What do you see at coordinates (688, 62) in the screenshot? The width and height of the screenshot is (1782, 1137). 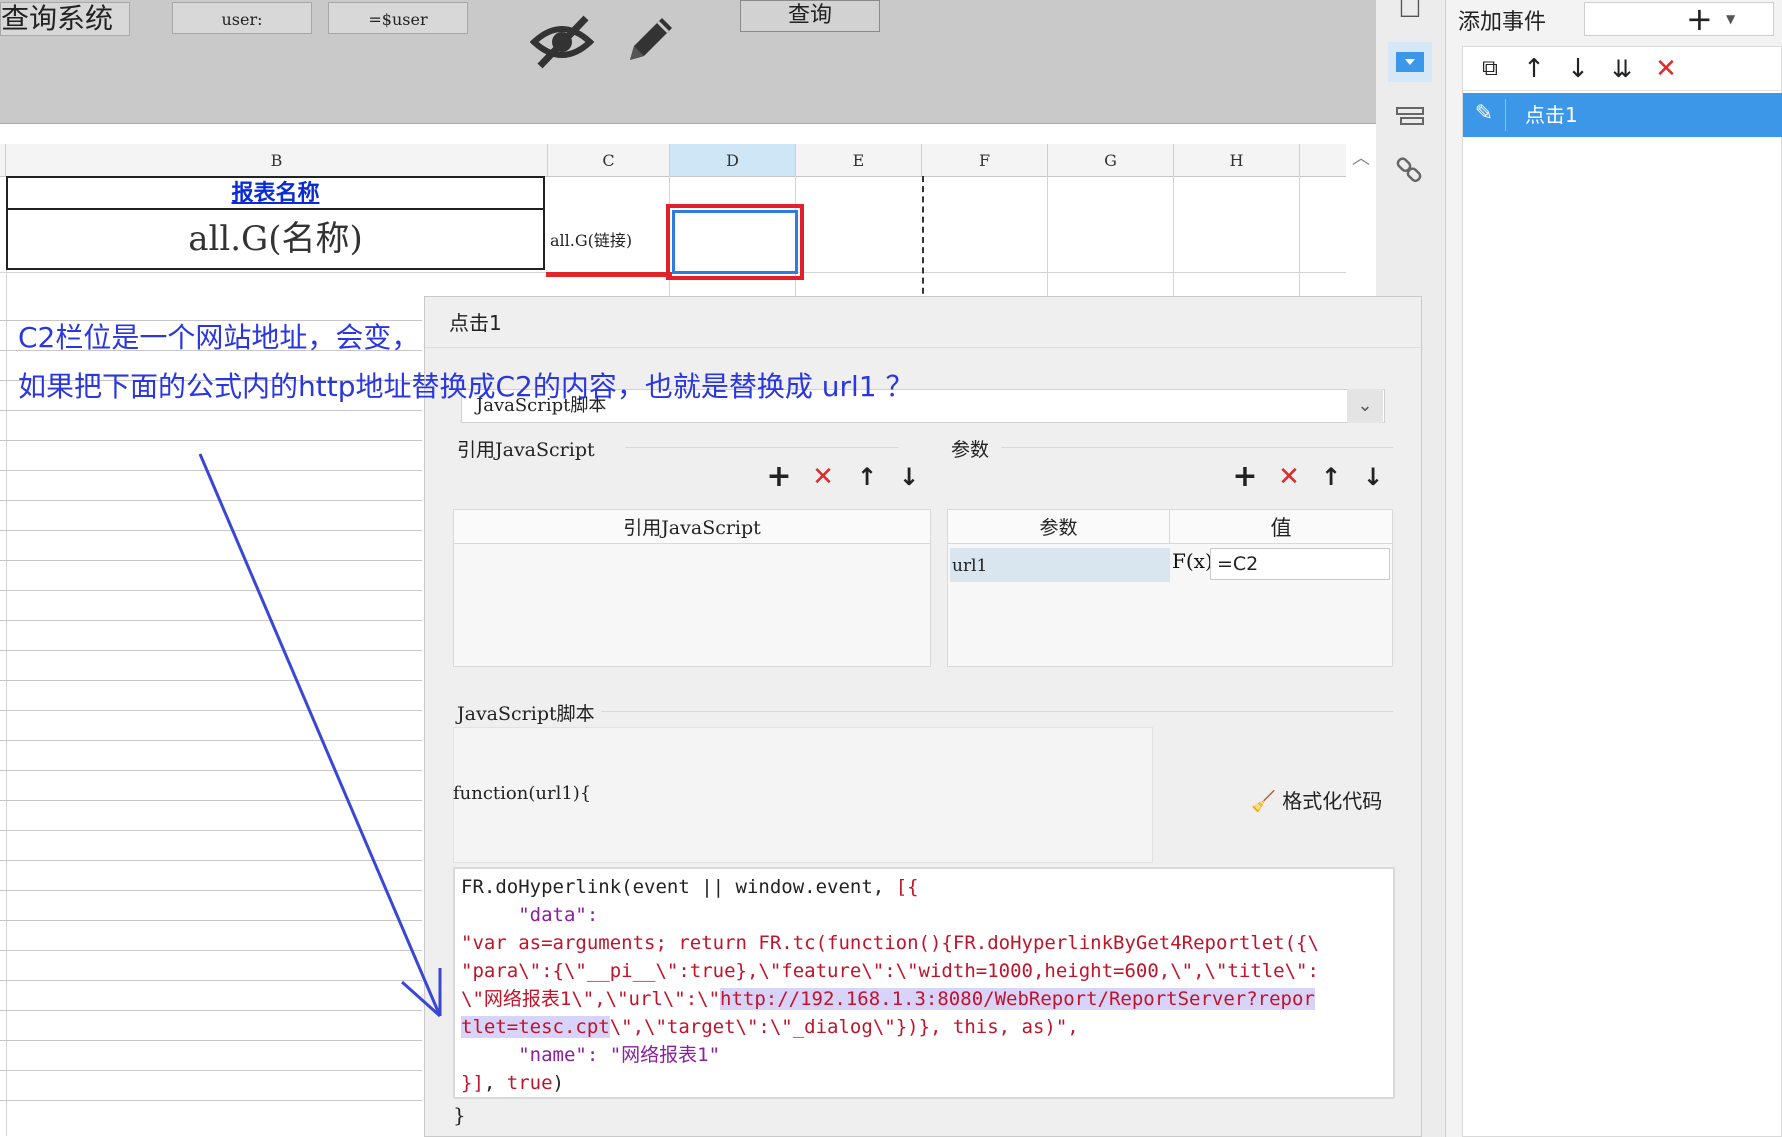 I see `parameter-pane: 查询系统 user: =$user 查询` at bounding box center [688, 62].